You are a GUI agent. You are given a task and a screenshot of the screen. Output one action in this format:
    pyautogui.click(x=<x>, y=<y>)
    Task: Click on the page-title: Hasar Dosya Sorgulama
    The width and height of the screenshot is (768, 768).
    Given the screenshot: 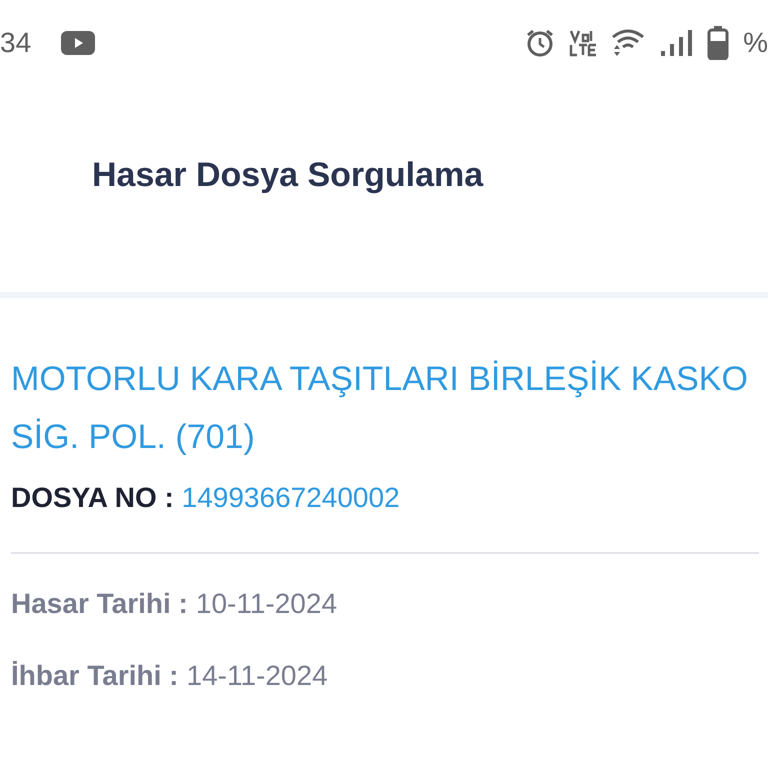 What is the action you would take?
    pyautogui.click(x=288, y=175)
    